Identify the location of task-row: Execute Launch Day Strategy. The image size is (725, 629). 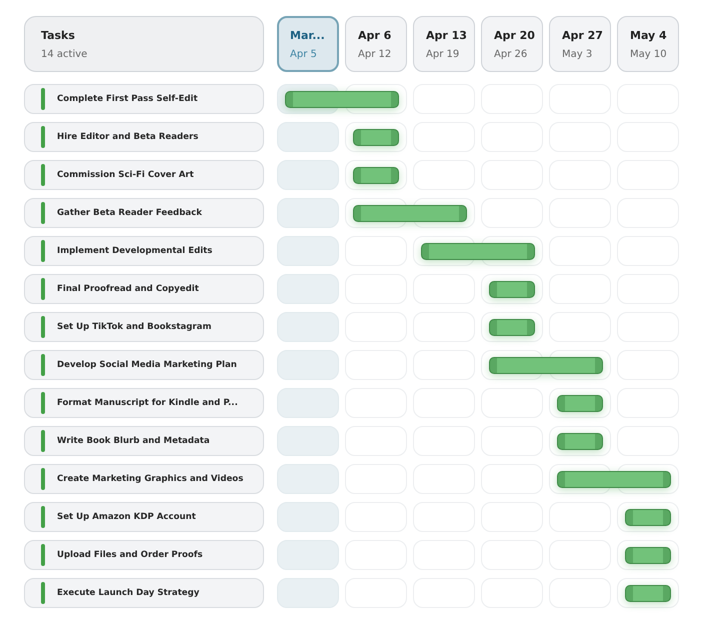
(144, 593).